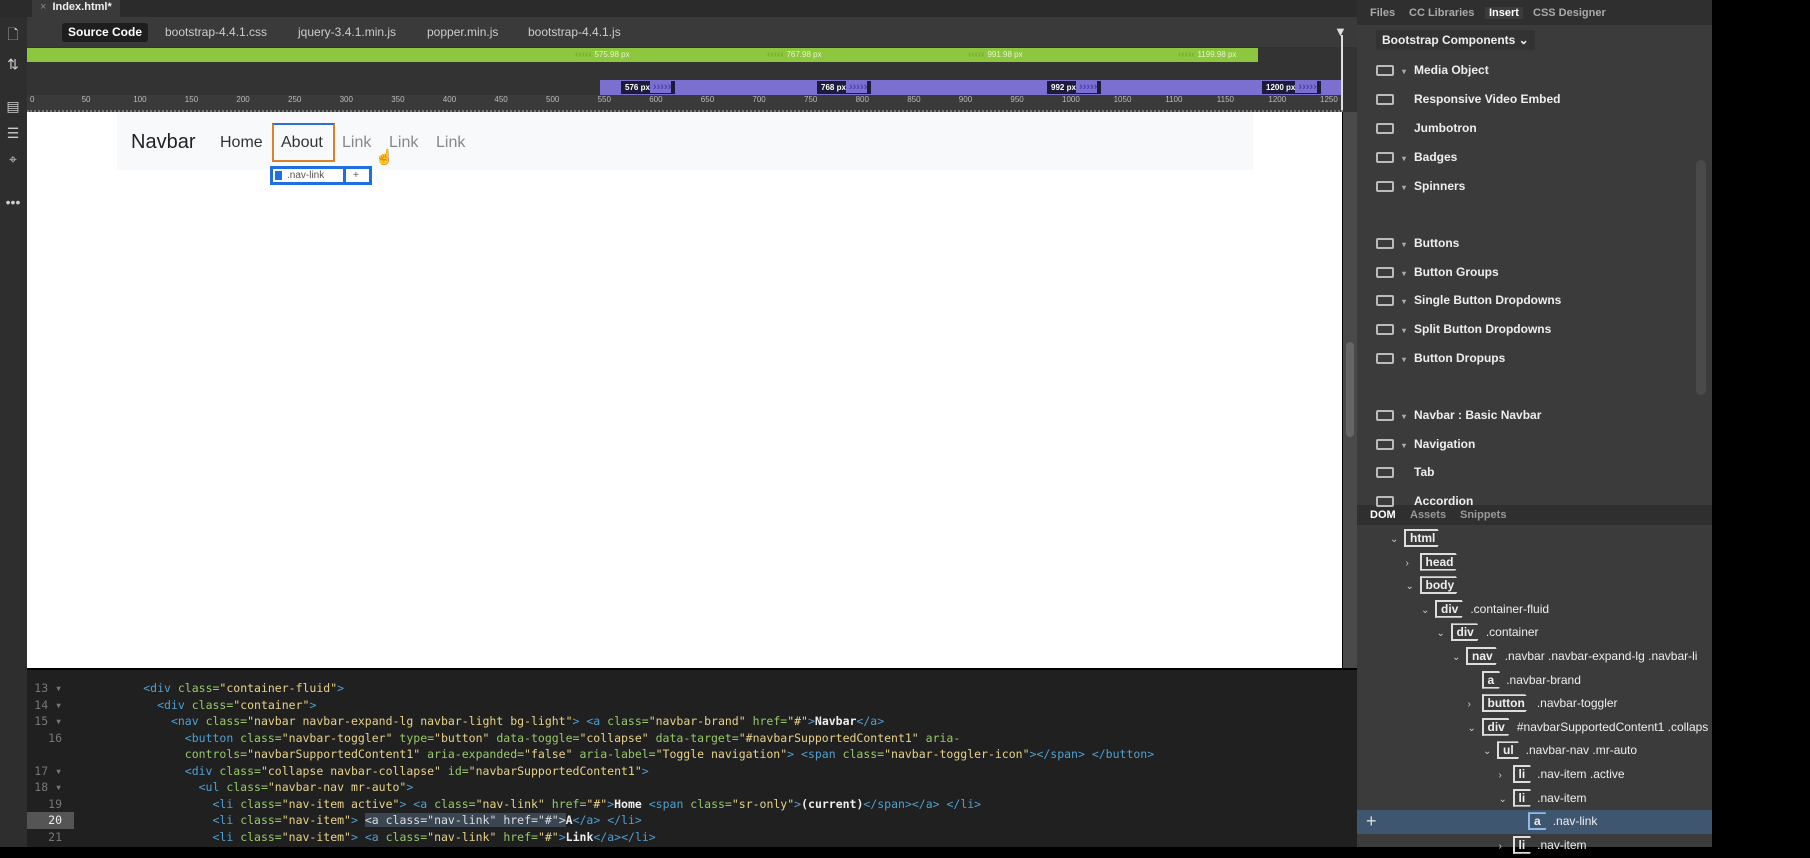 The width and height of the screenshot is (1810, 858). What do you see at coordinates (1350, 390) in the screenshot?
I see `design-scrollbar` at bounding box center [1350, 390].